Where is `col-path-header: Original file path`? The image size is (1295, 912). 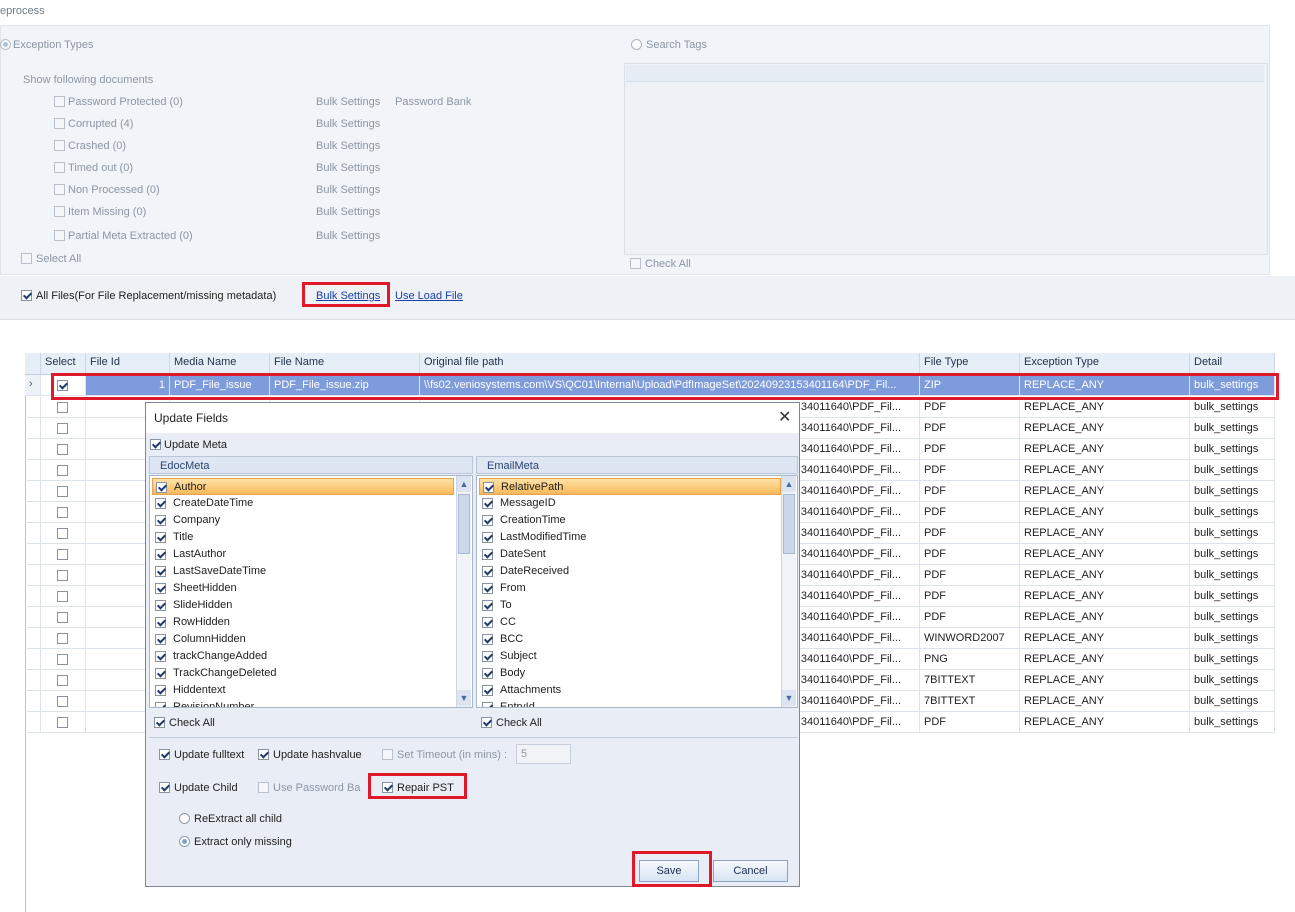 col-path-header: Original file path is located at coordinates (670, 364).